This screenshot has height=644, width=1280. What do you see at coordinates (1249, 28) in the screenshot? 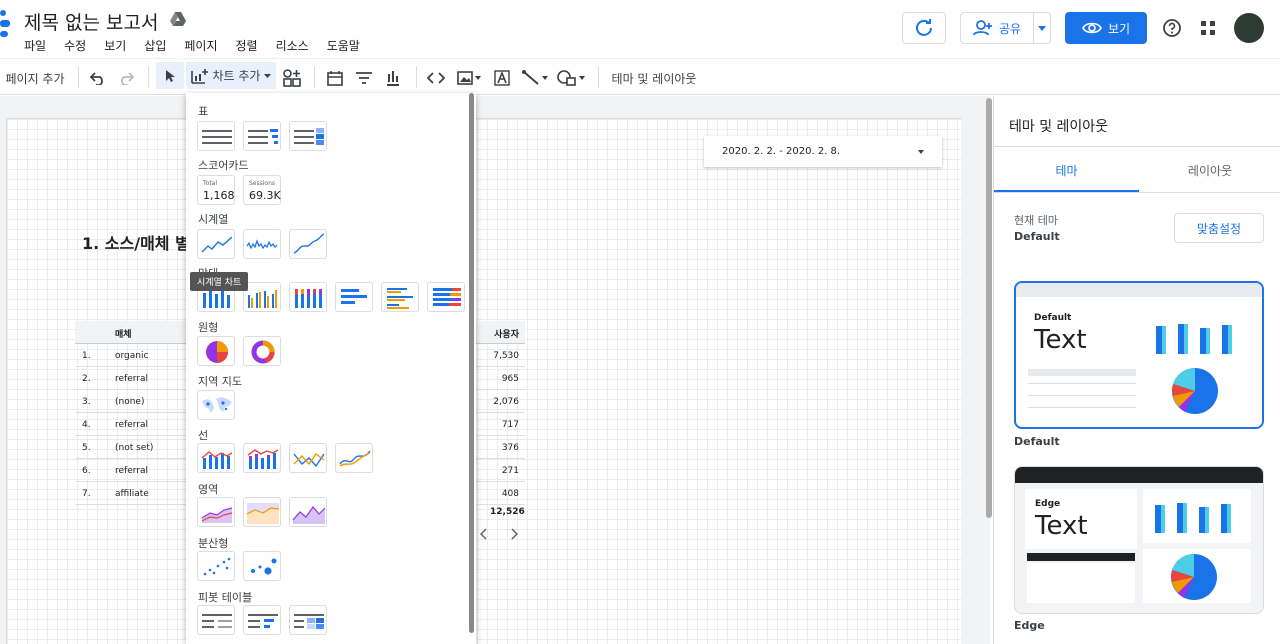
I see `avatar` at bounding box center [1249, 28].